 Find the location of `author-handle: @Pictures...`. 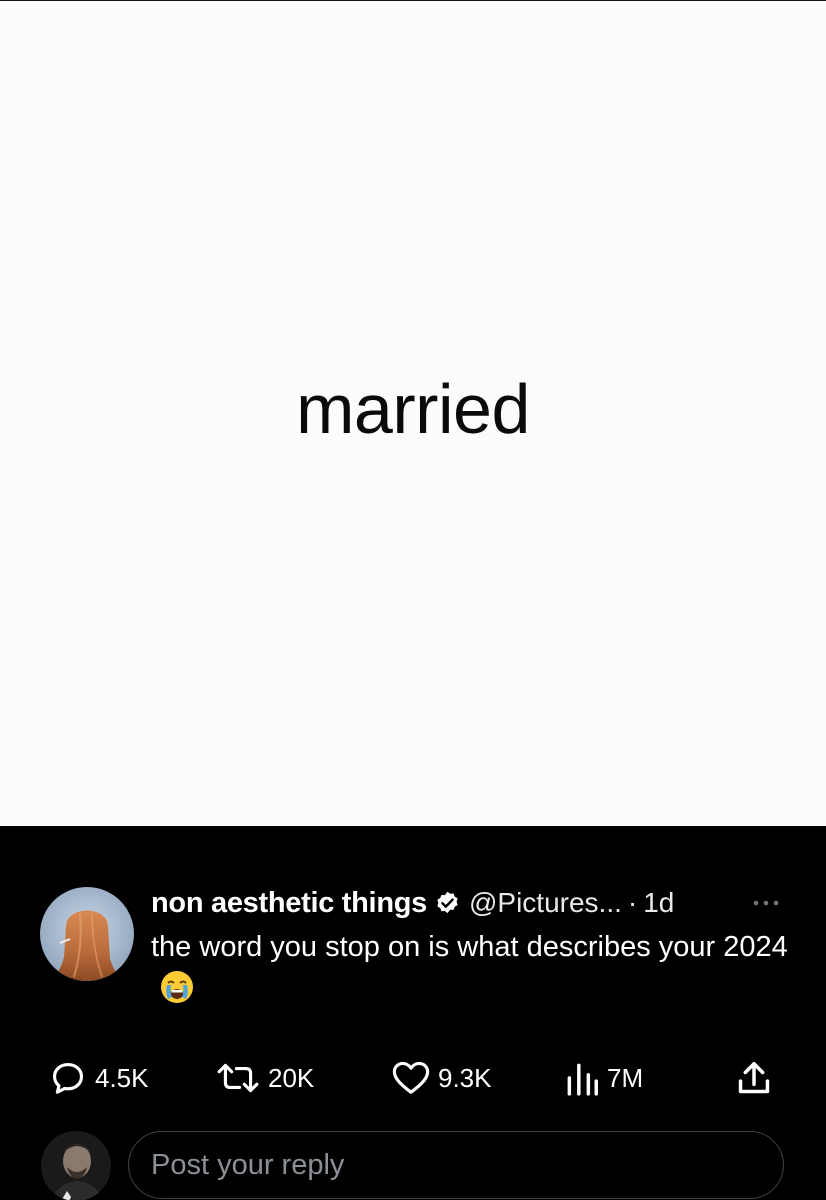

author-handle: @Pictures... is located at coordinates (545, 903).